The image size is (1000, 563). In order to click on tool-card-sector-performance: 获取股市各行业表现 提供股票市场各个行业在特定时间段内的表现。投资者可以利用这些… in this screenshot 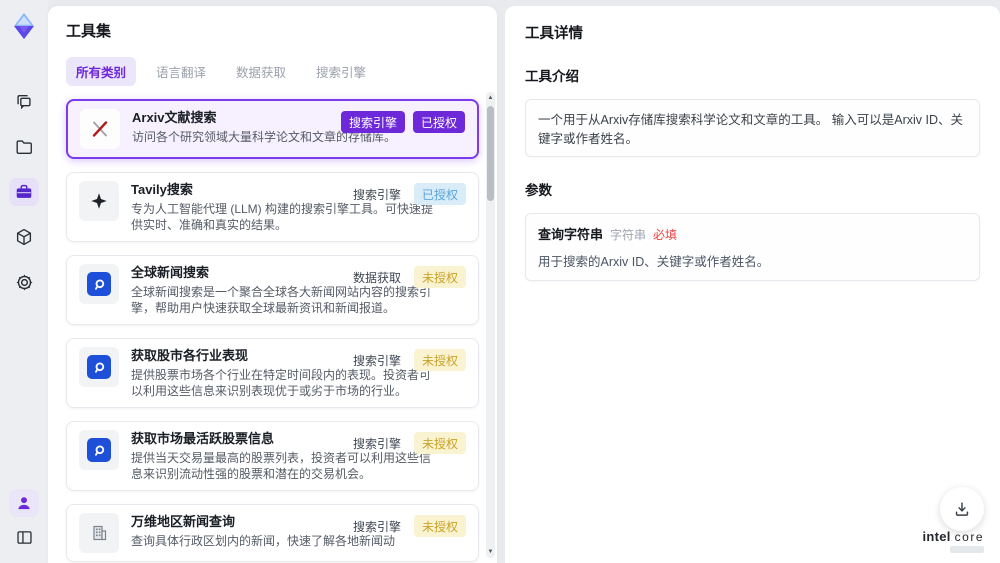, I will do `click(272, 373)`.